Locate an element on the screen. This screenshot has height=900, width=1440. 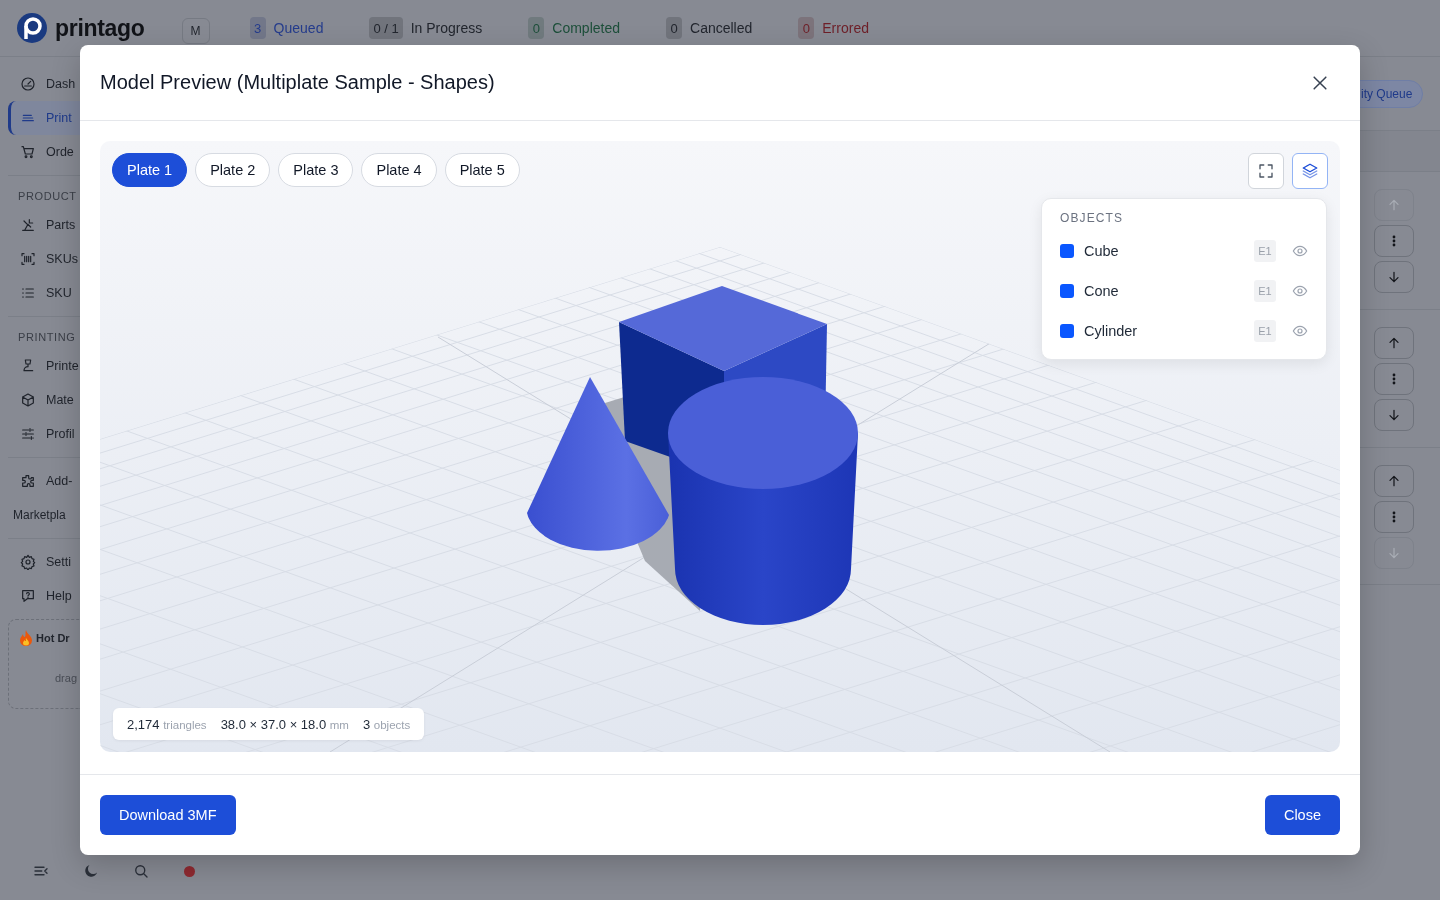
cart-icon is located at coordinates (28, 152).